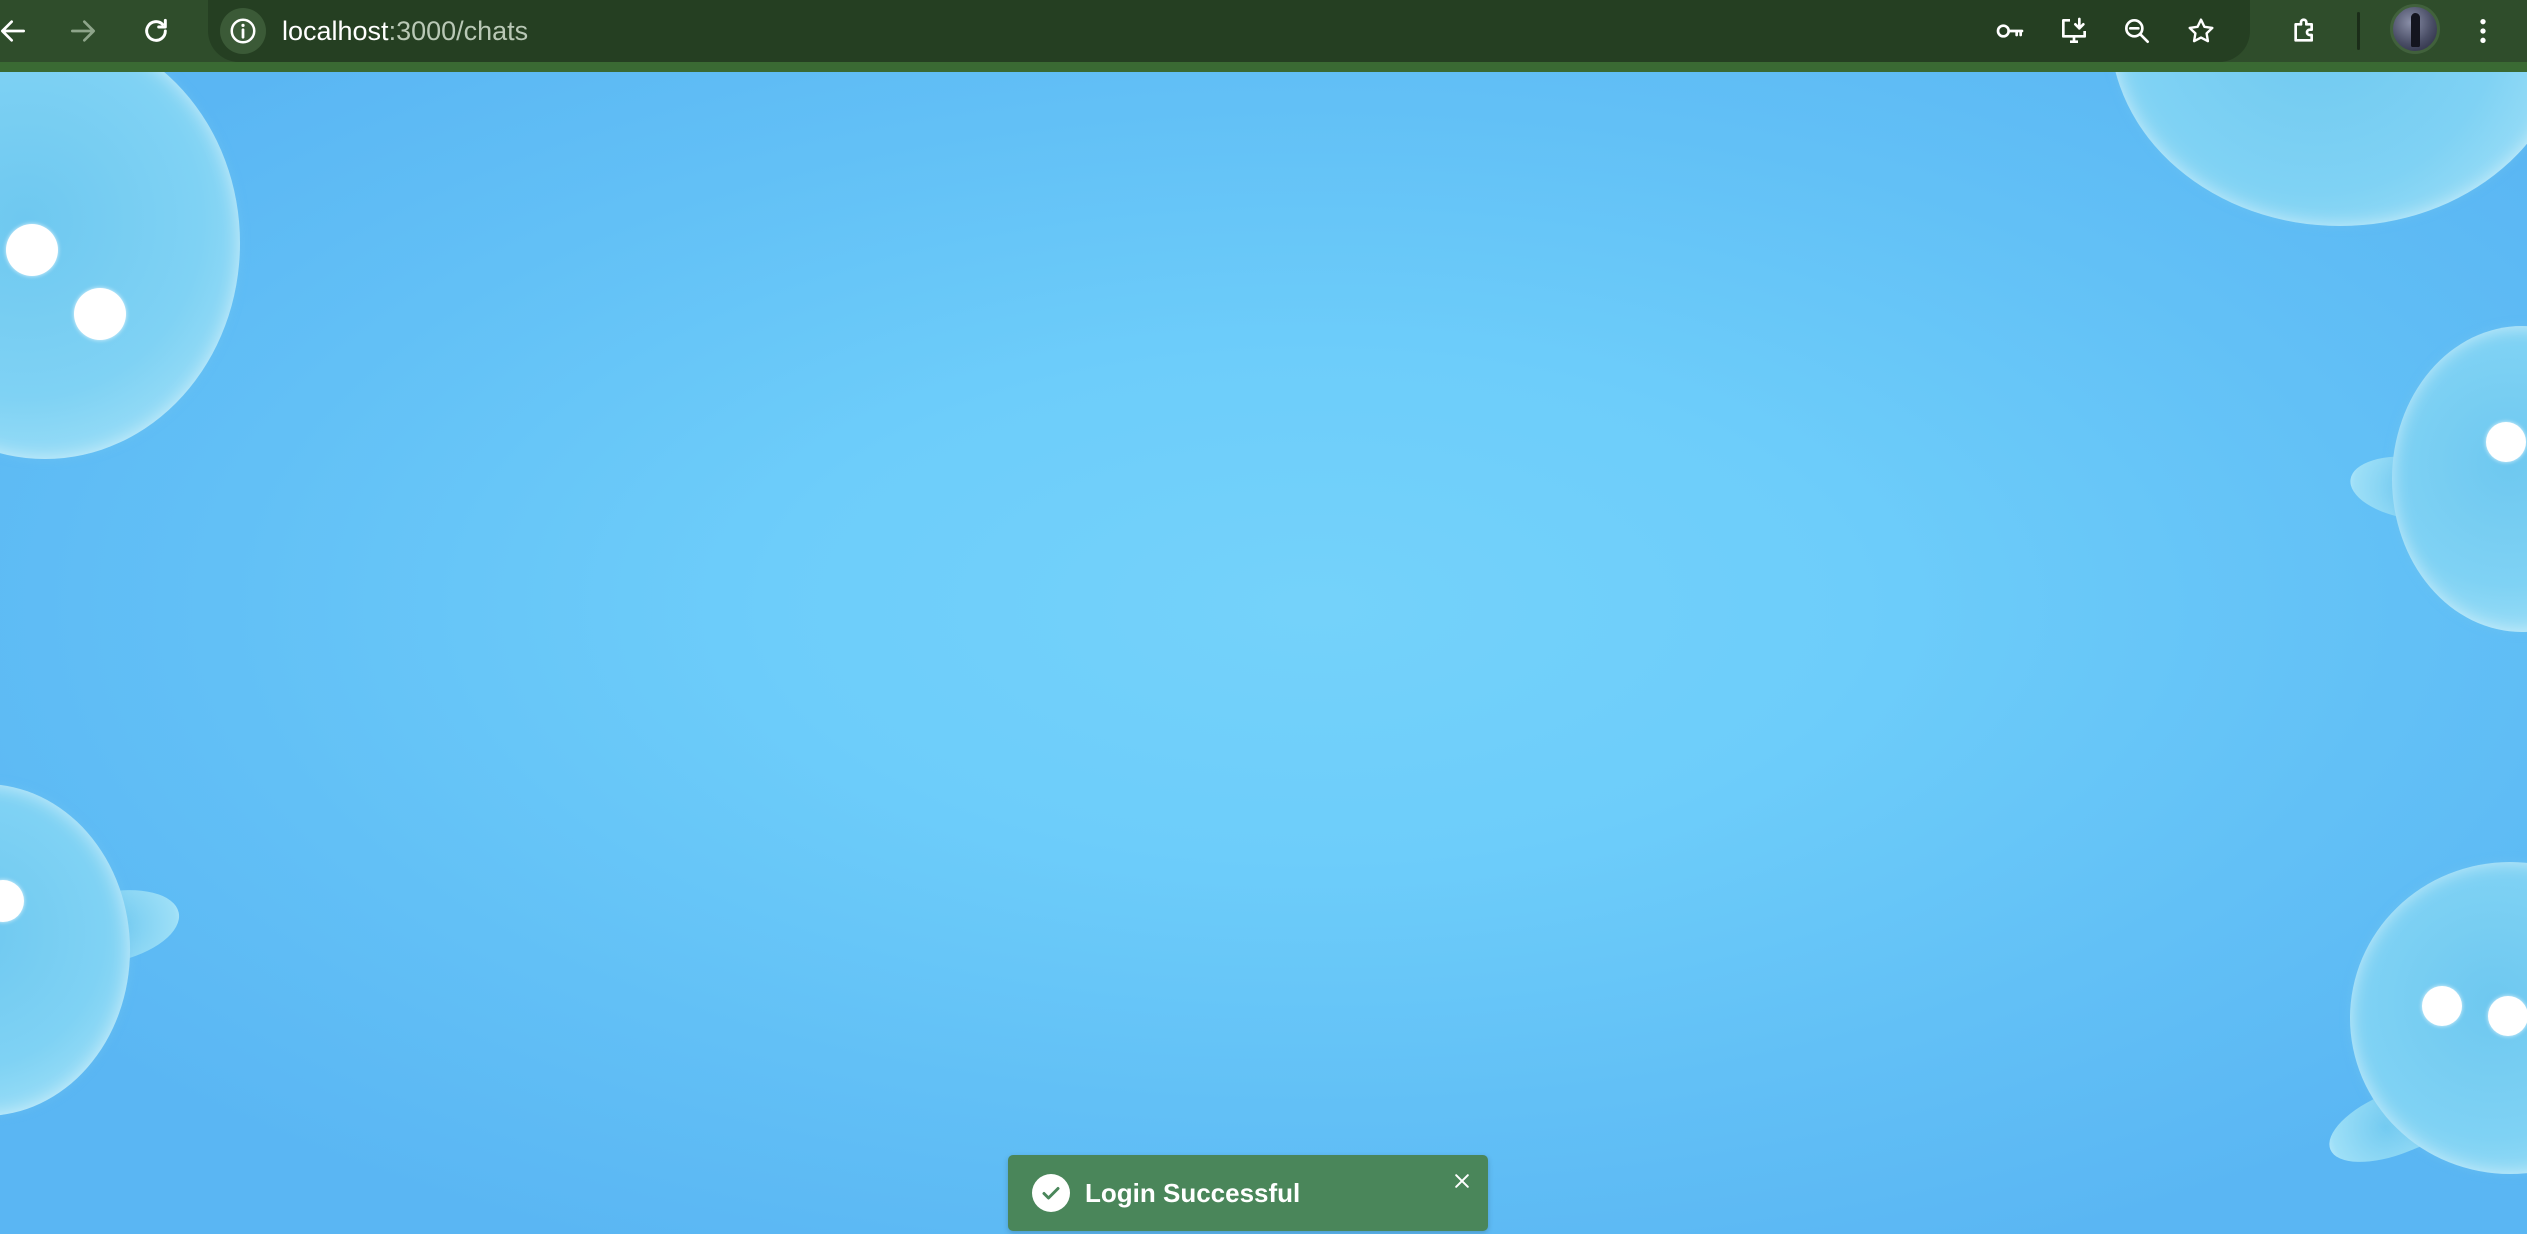 This screenshot has height=1234, width=2527. I want to click on reload-icon, so click(156, 30).